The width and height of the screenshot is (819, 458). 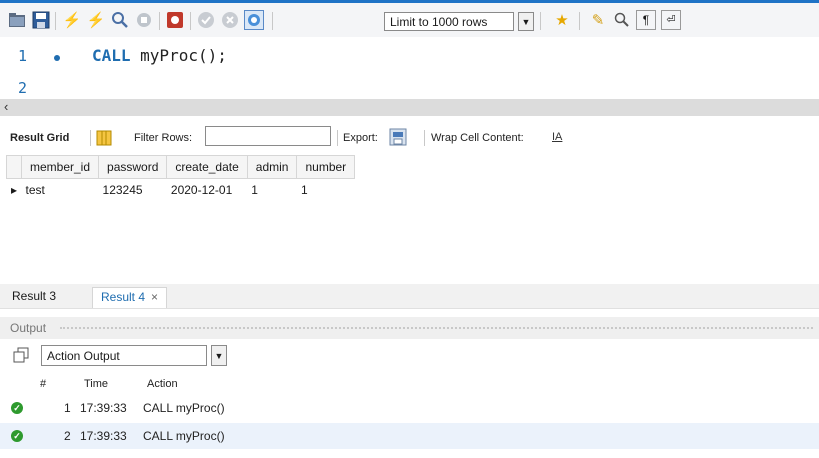 I want to click on find-icon, so click(x=622, y=20).